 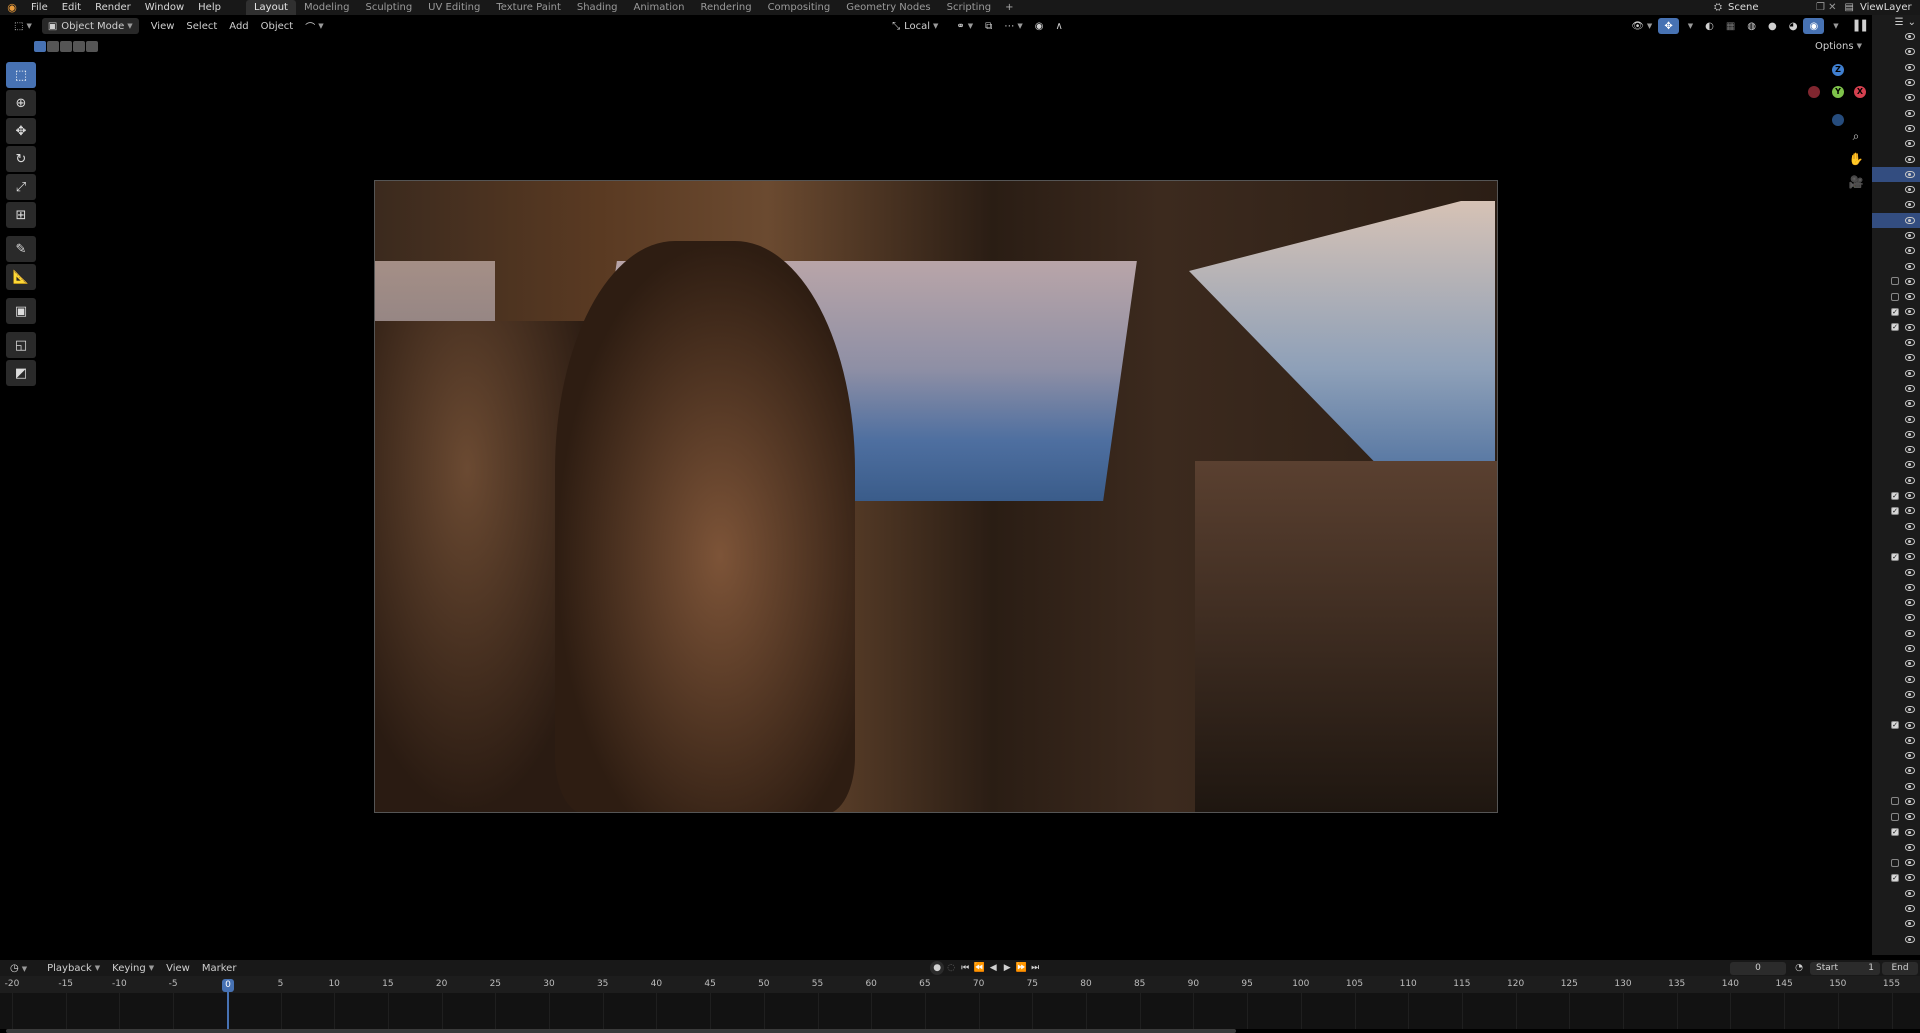 I want to click on tool-annotate: ✎, so click(x=21, y=249).